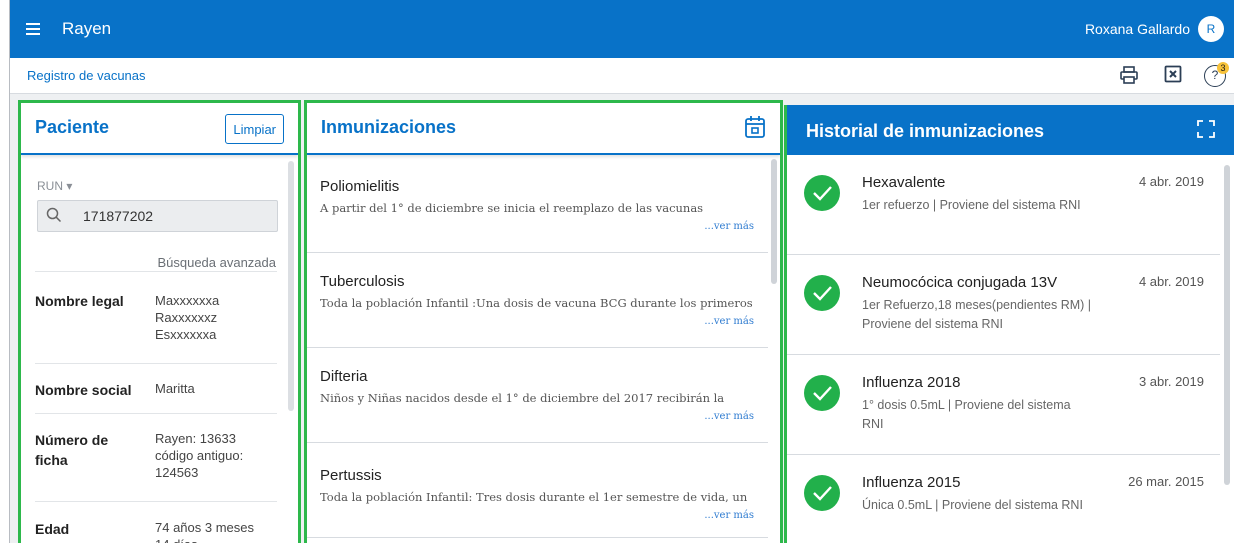 The image size is (1234, 543). Describe the element at coordinates (1216, 74) in the screenshot. I see `help-icon: ? 3` at that location.